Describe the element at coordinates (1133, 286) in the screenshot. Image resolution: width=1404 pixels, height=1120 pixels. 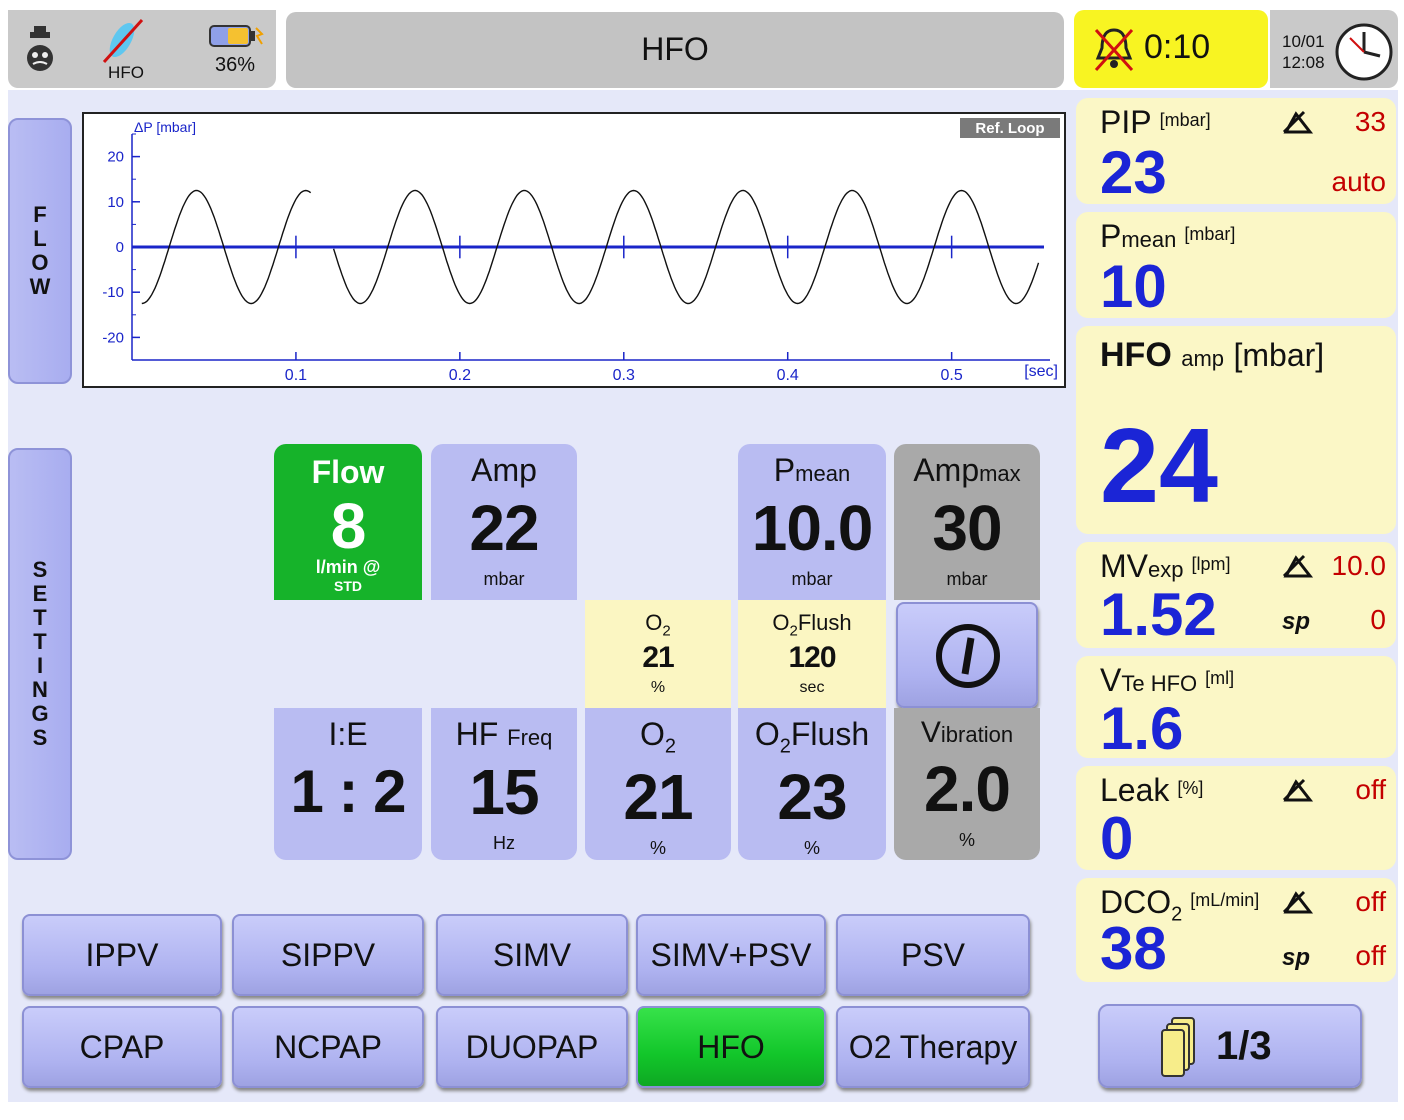
I see `pmean-mon-value: 10` at that location.